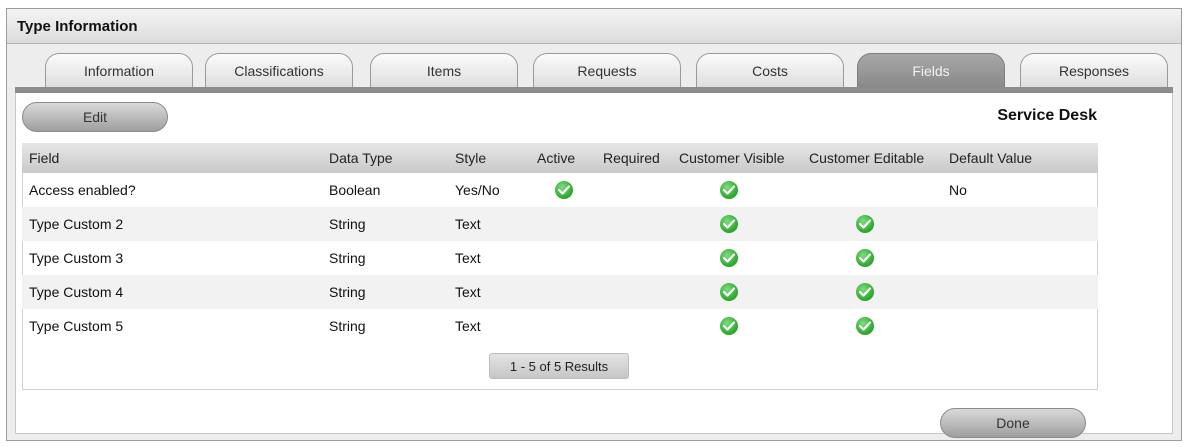  What do you see at coordinates (1047, 115) in the screenshot?
I see `organization-name: Service Desk` at bounding box center [1047, 115].